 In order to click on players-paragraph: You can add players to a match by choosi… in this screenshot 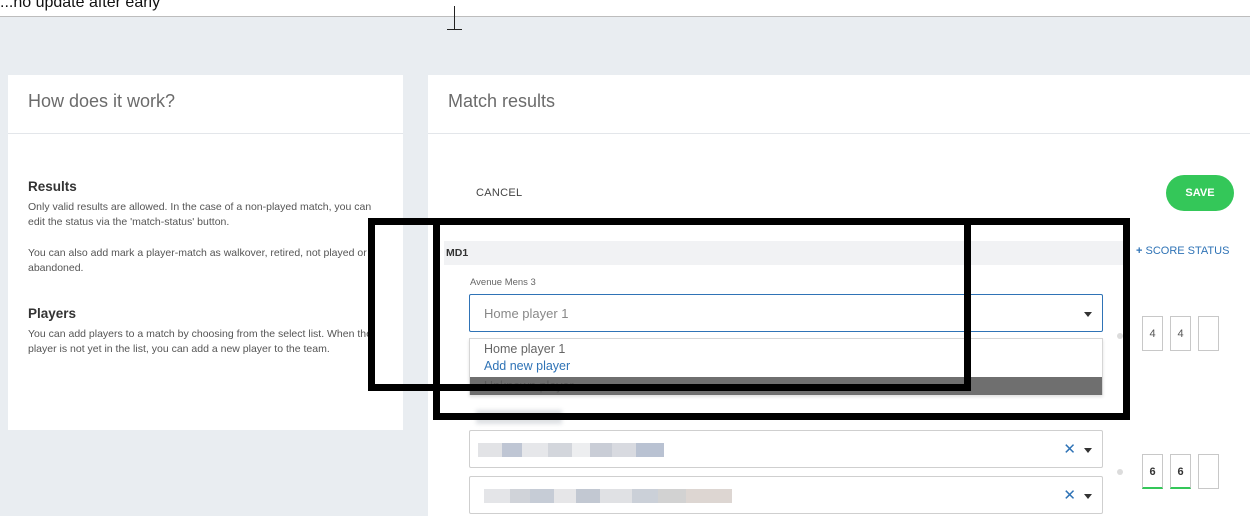, I will do `click(200, 341)`.